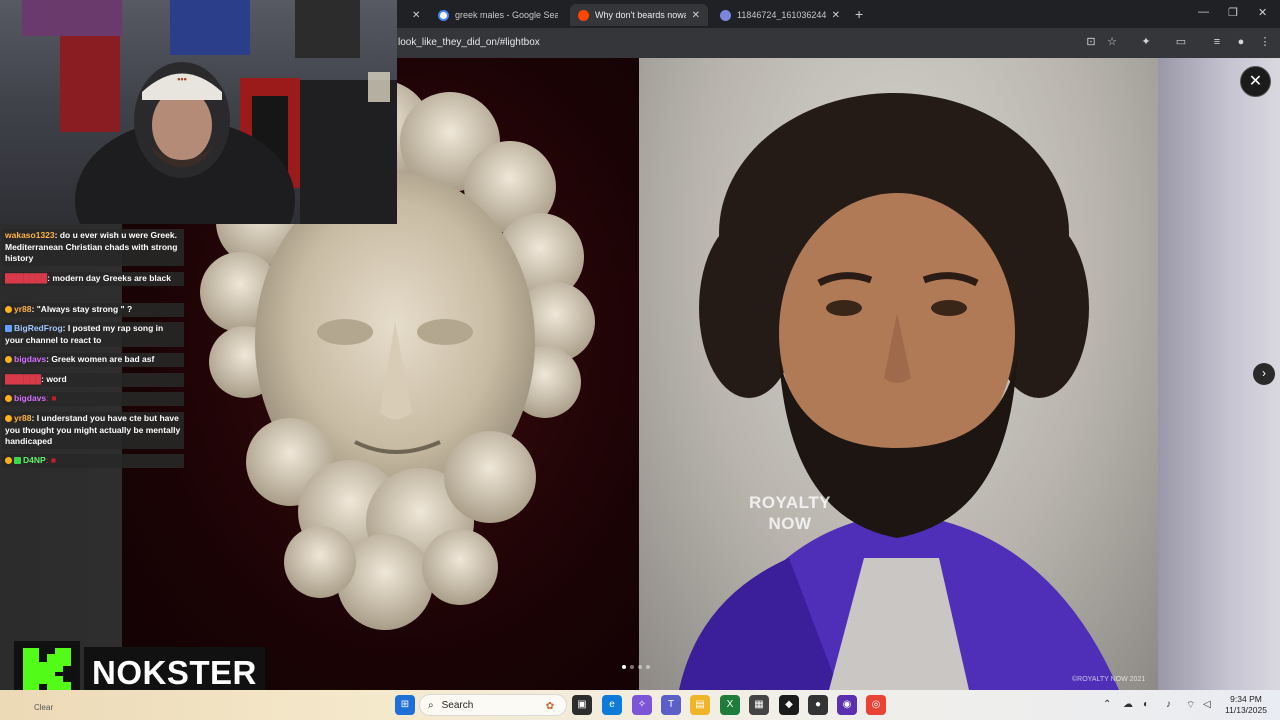 The width and height of the screenshot is (1280, 720). What do you see at coordinates (1146, 42) in the screenshot?
I see `extensions-icon: ✦` at bounding box center [1146, 42].